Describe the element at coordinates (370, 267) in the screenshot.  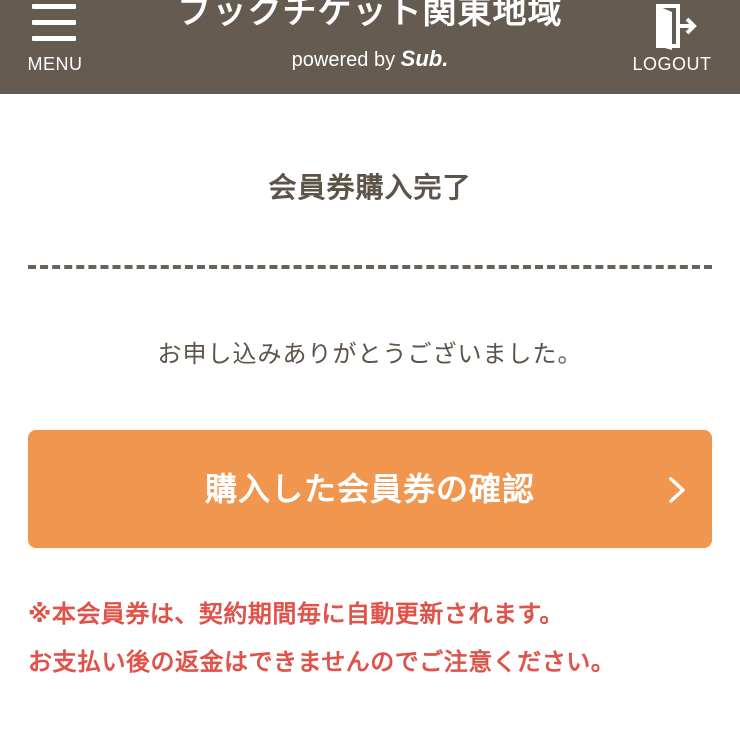
I see `dashed-divider` at that location.